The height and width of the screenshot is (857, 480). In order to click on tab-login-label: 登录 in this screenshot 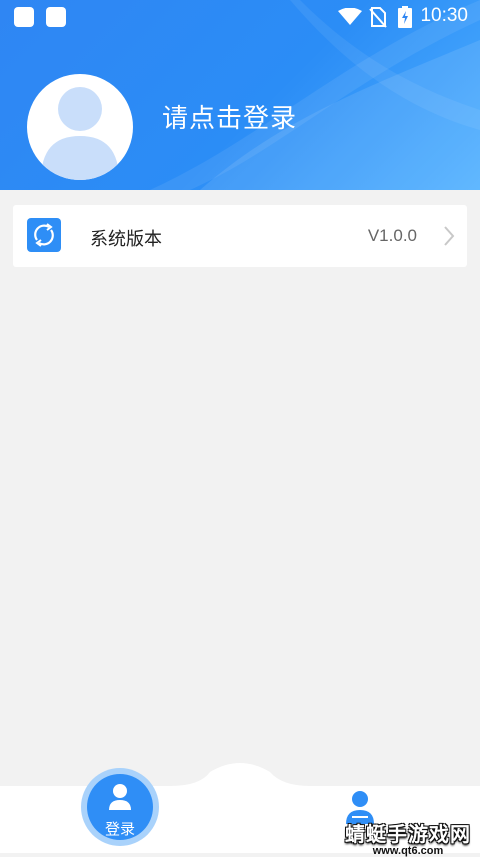, I will do `click(119, 829)`.